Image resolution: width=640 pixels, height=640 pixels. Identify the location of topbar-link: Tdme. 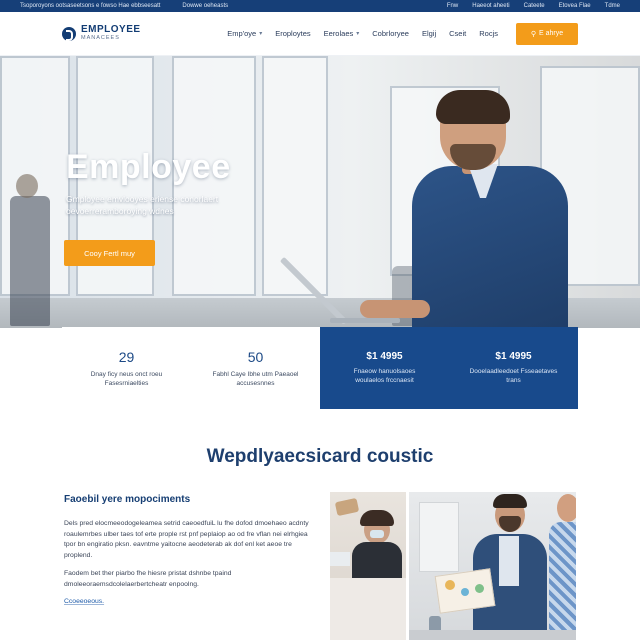
(612, 6).